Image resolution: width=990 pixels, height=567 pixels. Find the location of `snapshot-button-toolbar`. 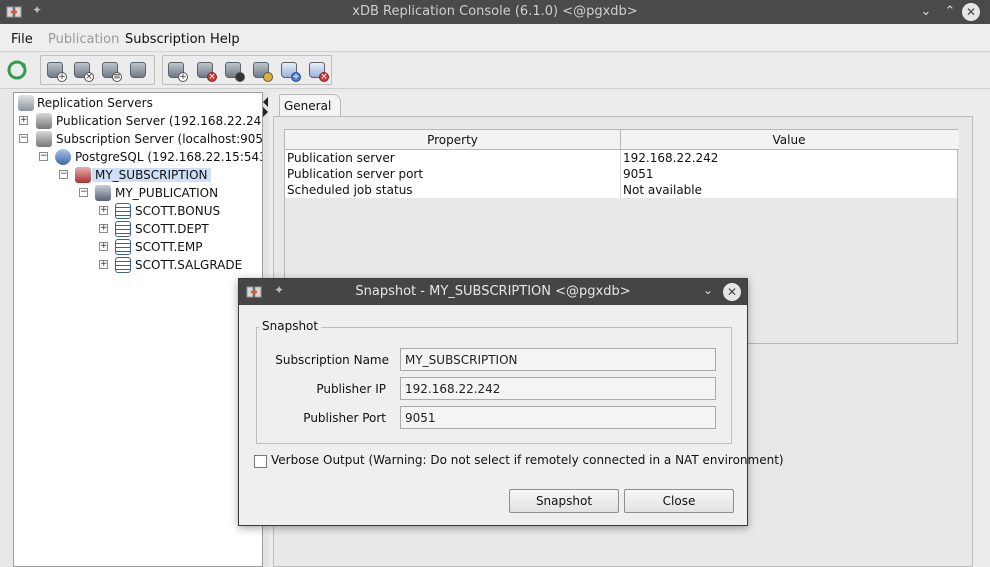

snapshot-button-toolbar is located at coordinates (233, 70).